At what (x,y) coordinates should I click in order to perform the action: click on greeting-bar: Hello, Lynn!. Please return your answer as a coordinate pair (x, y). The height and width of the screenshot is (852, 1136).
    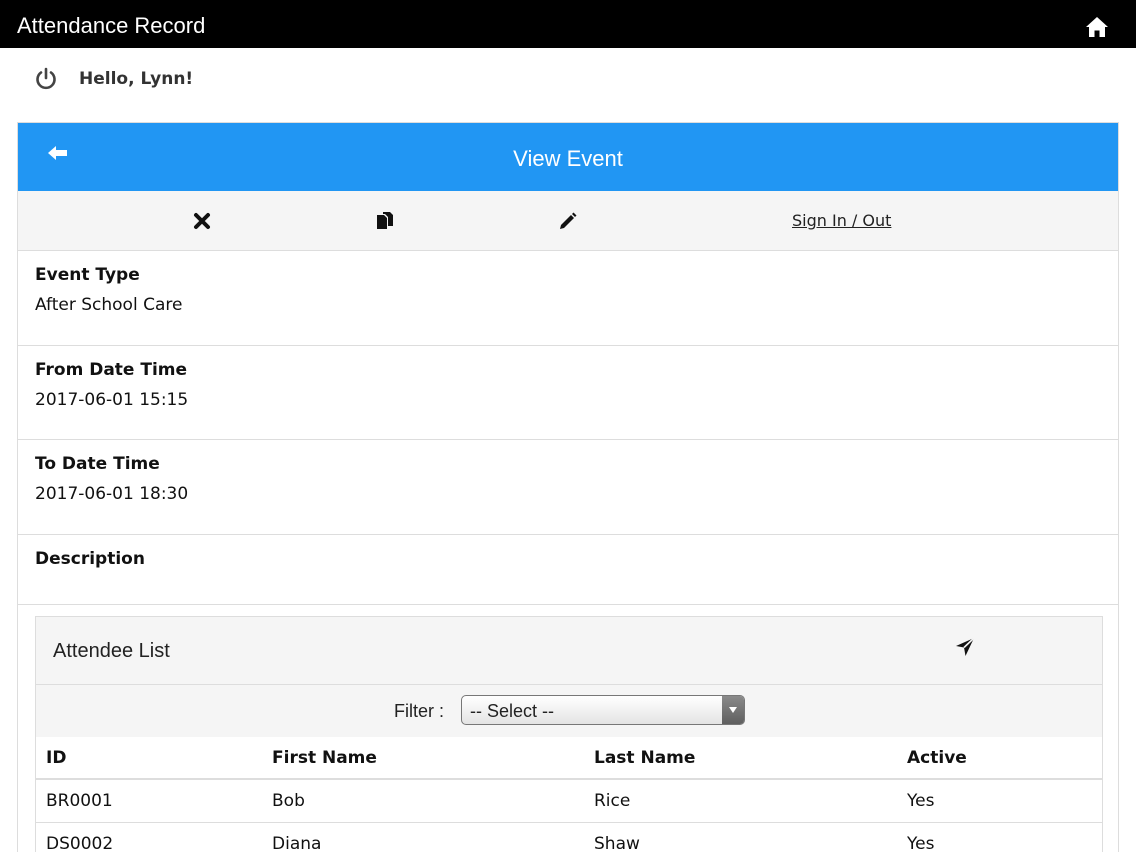
    Looking at the image, I should click on (568, 80).